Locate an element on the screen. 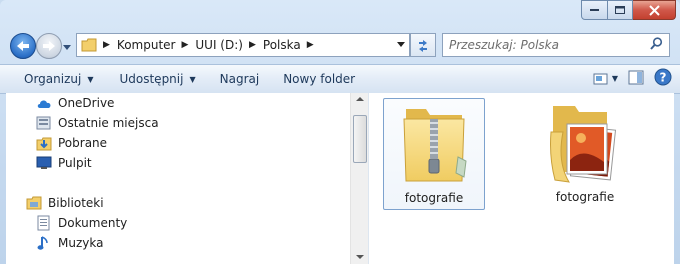  refresh-button is located at coordinates (423, 45).